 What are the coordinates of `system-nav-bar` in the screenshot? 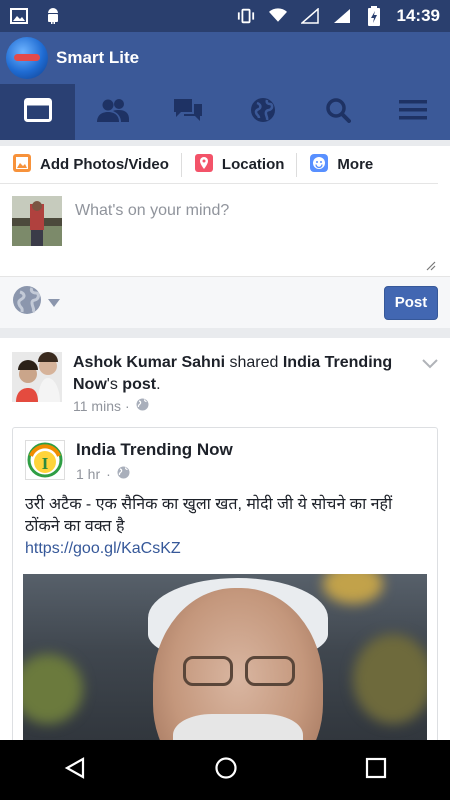 It's located at (225, 770).